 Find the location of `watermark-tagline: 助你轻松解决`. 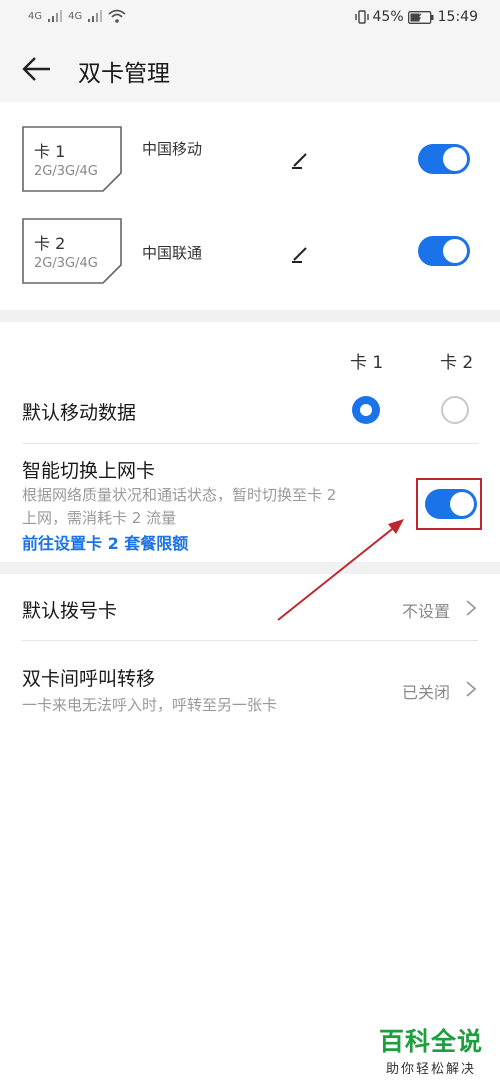

watermark-tagline: 助你轻松解决 is located at coordinates (430, 1069).